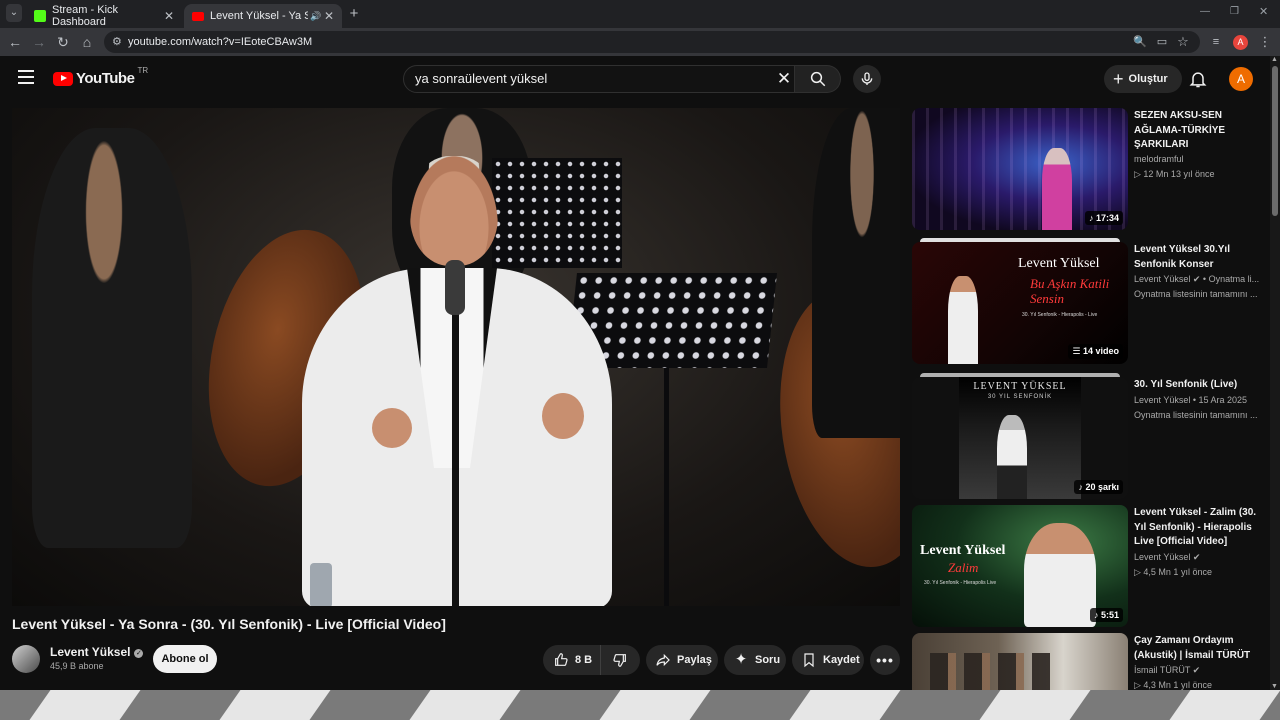  I want to click on search-input: ya sonraülevent yüksel, so click(599, 79).